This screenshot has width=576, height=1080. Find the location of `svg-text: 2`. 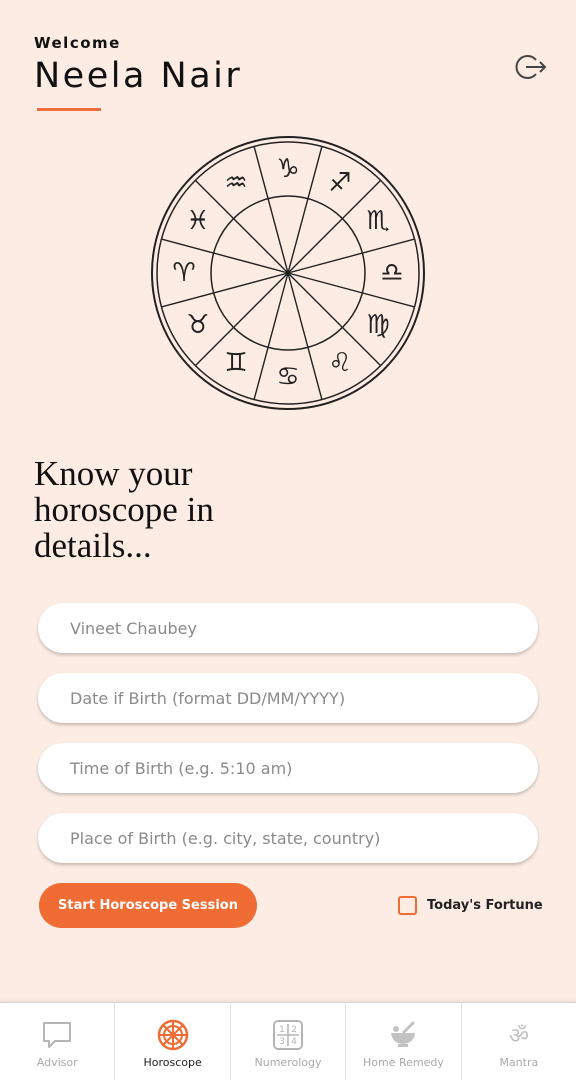

svg-text: 2 is located at coordinates (294, 1030).